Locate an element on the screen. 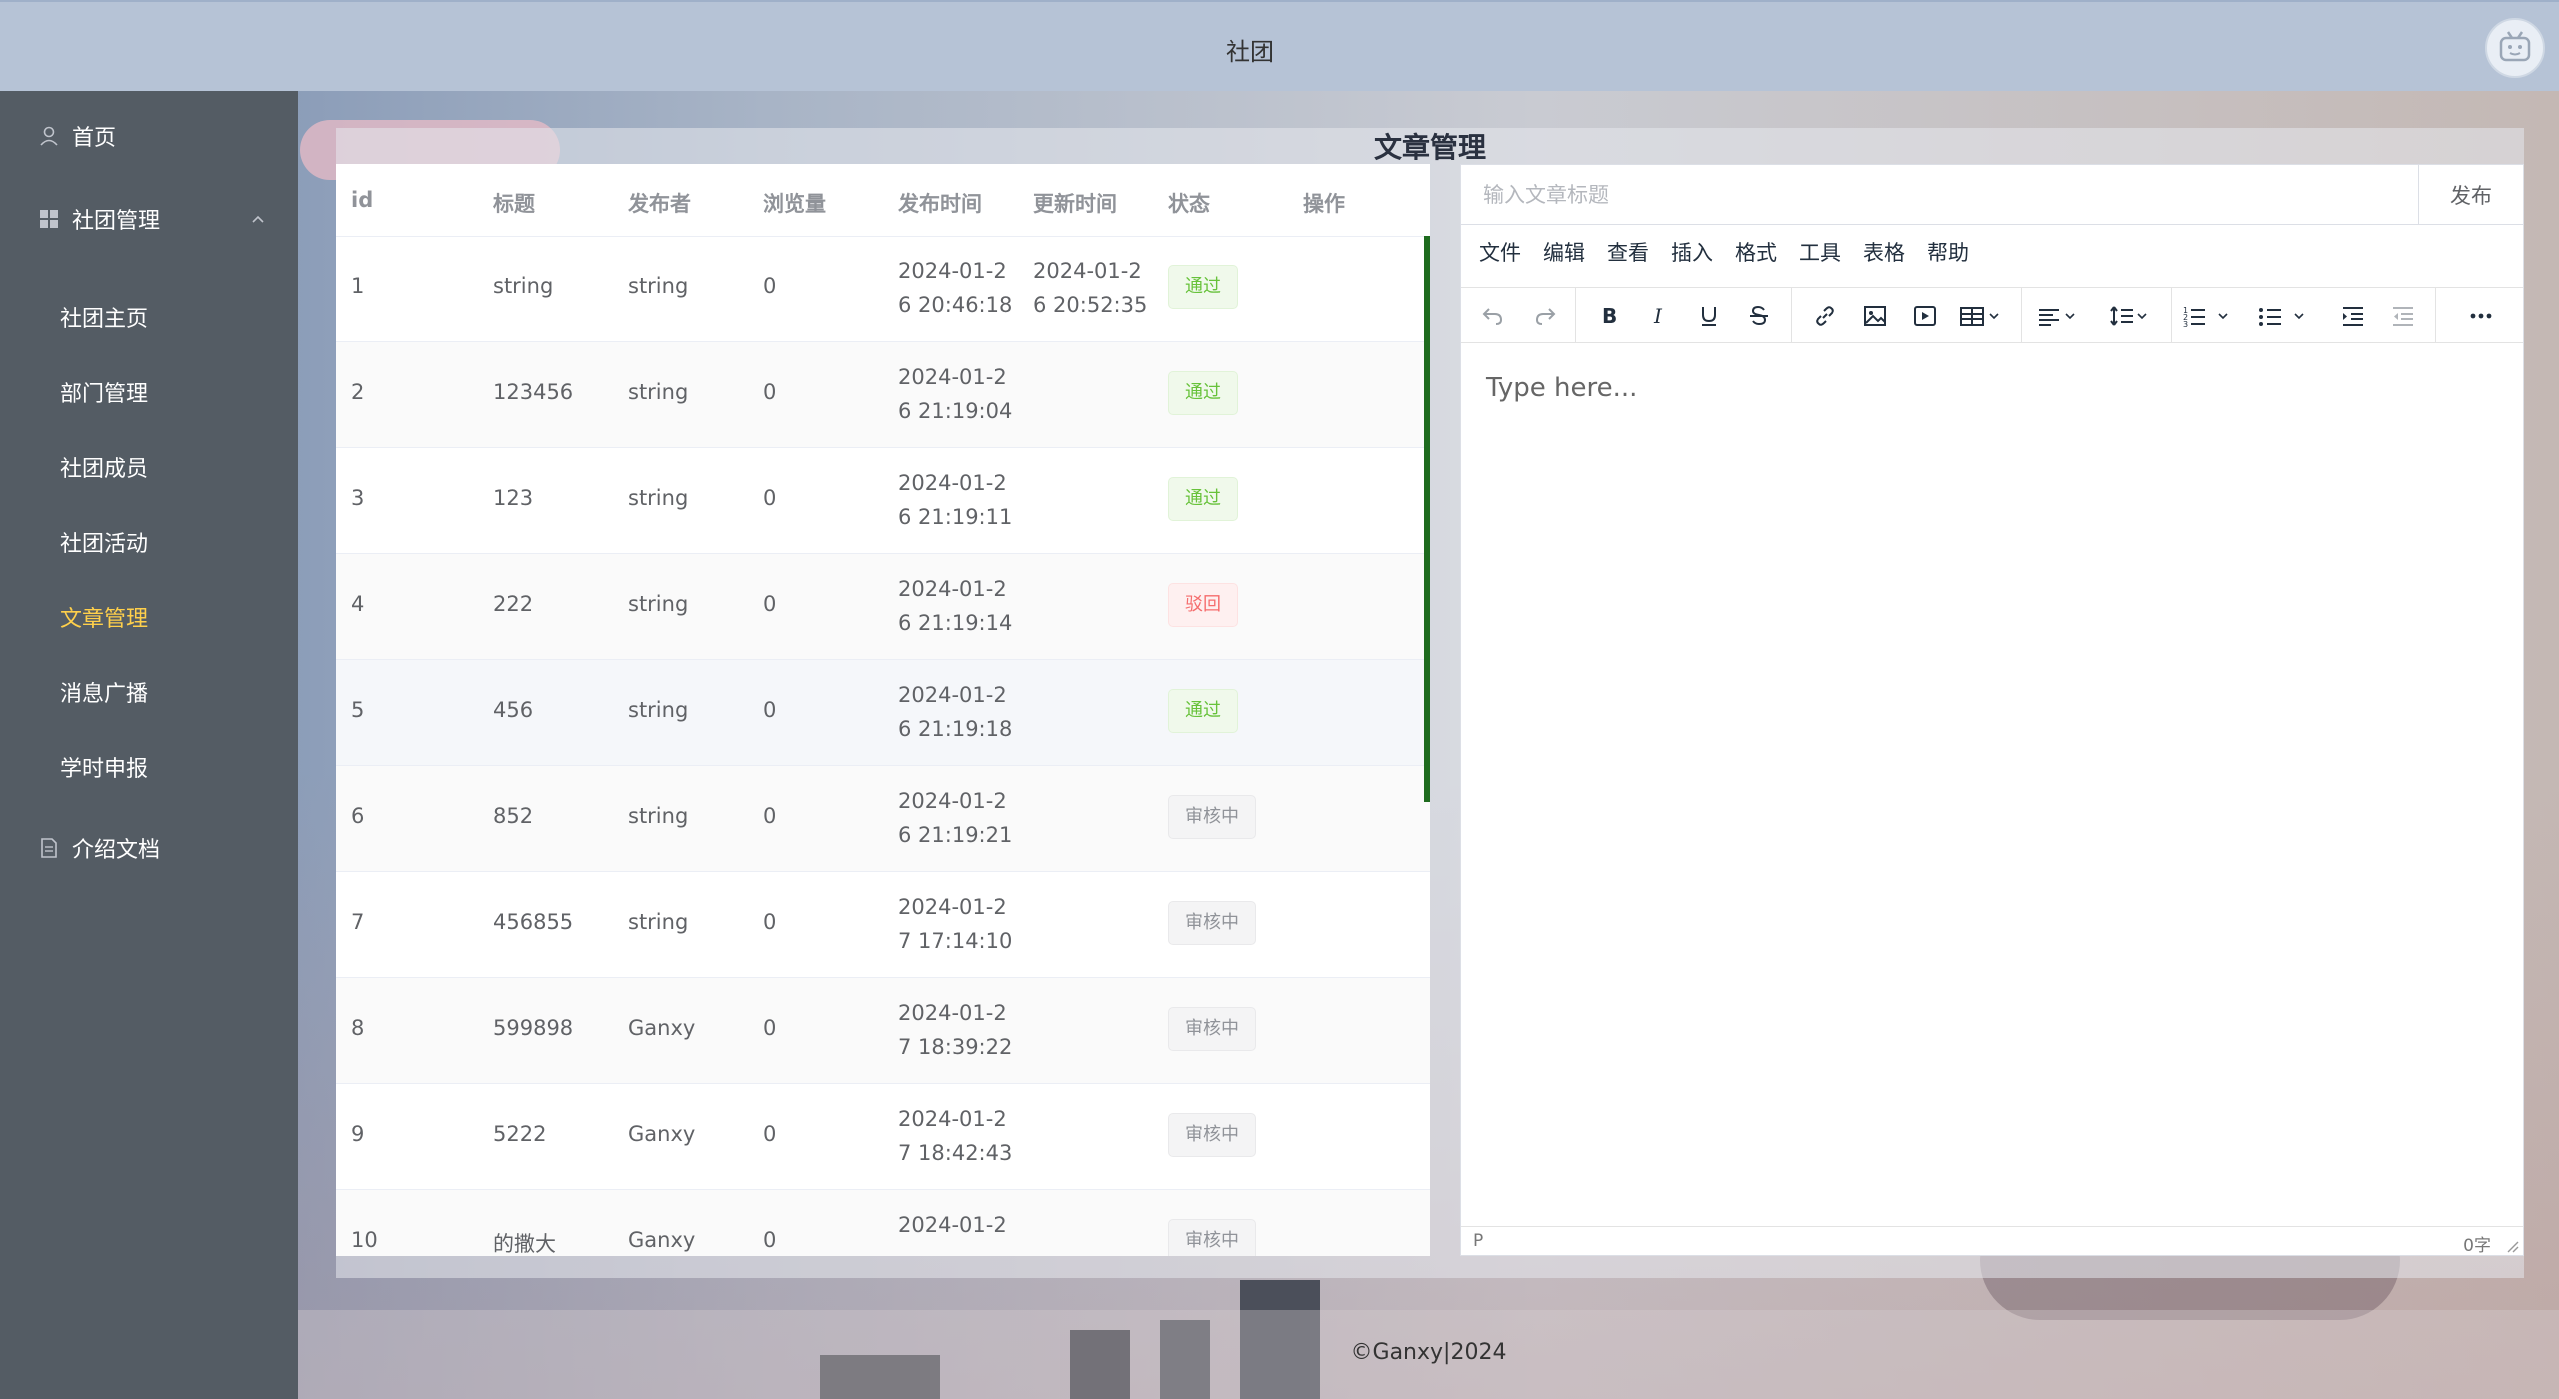  menu-format: 格式 is located at coordinates (1756, 257).